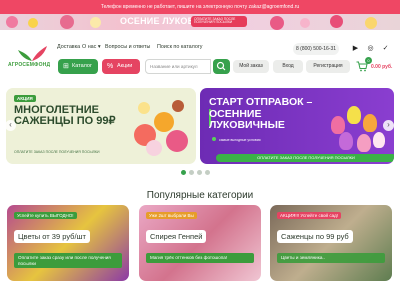 This screenshot has width=400, height=281. What do you see at coordinates (65, 115) in the screenshot?
I see `banner-title: МНОГОЛЕТНИЕ САЖЕНЦЫ ПО 99₽` at bounding box center [65, 115].